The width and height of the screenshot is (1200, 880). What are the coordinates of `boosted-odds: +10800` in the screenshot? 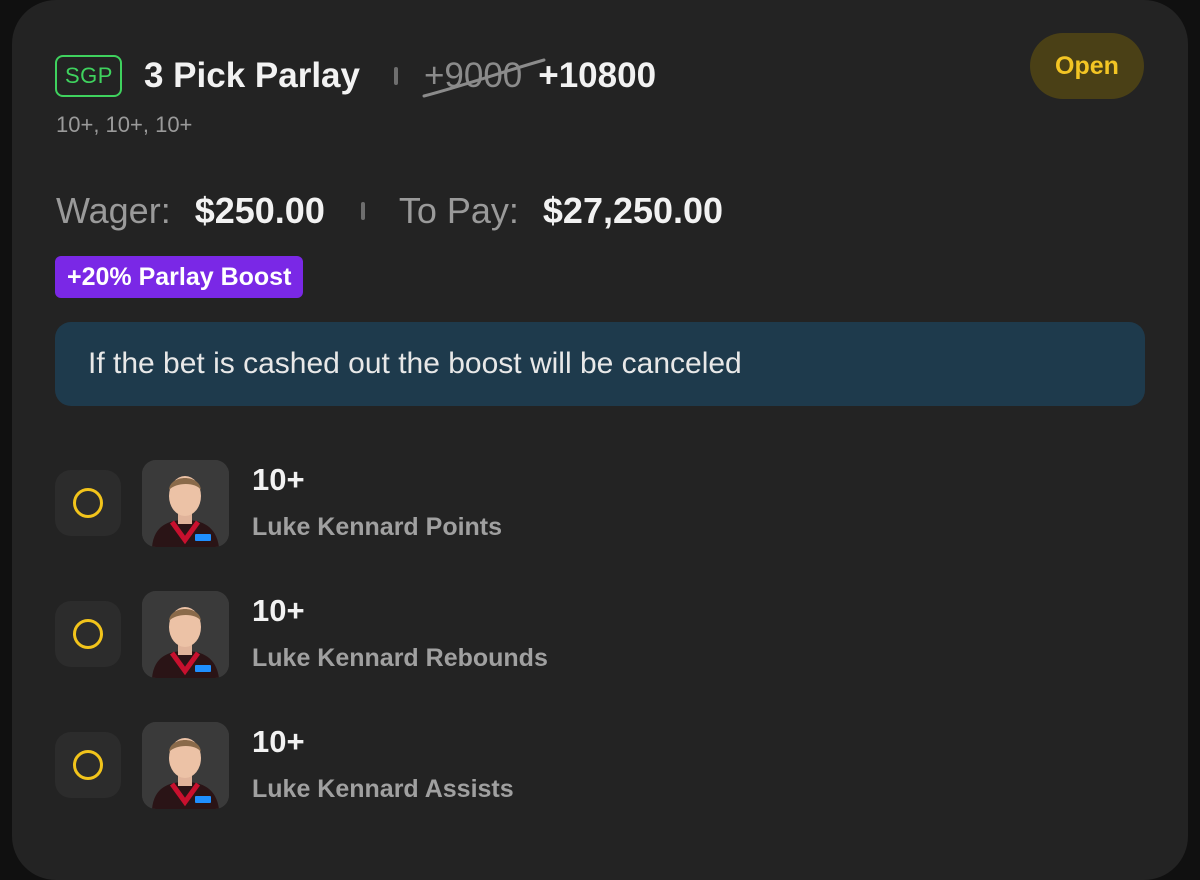 It's located at (597, 75).